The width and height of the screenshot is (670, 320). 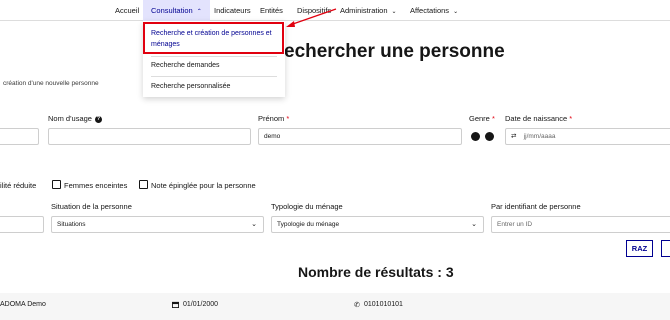 I want to click on checkbox-label-note-epinglee: Note épinglée pour la personne, so click(x=203, y=185).